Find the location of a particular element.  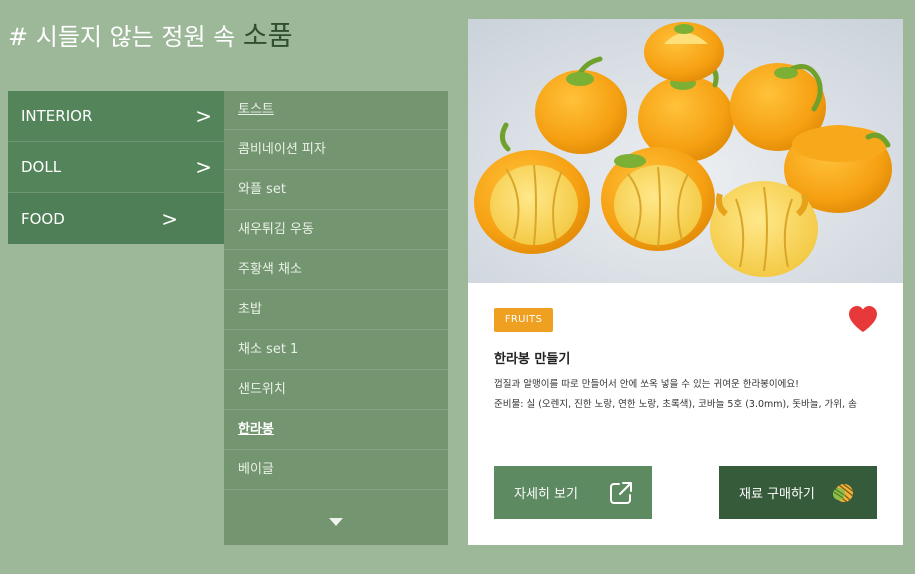

yarn-ball-icon is located at coordinates (844, 492).